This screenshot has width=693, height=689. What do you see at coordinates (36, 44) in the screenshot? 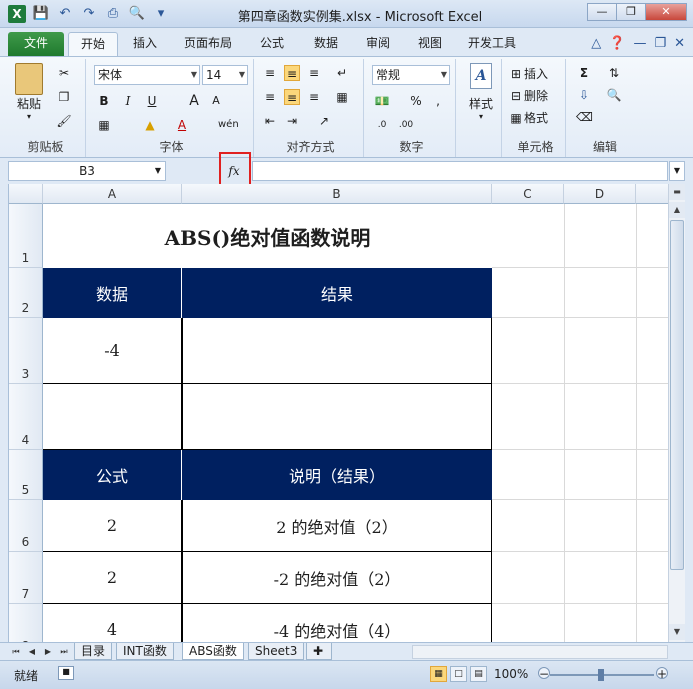
I see `tab-file: 文件` at bounding box center [36, 44].